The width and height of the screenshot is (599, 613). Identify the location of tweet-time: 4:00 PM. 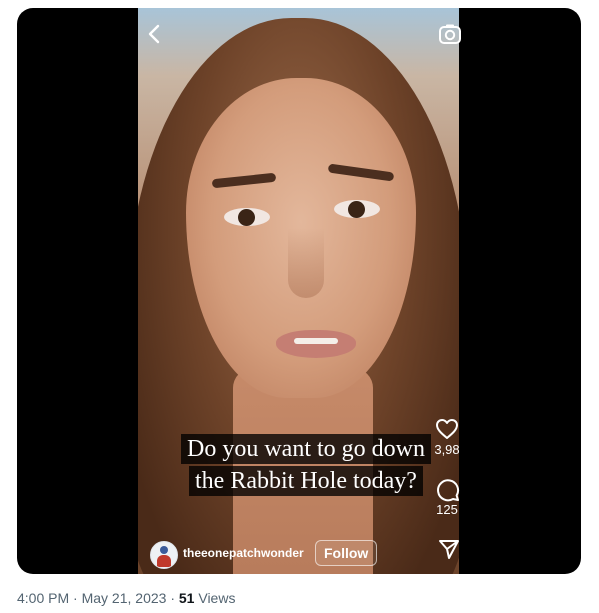
(43, 598).